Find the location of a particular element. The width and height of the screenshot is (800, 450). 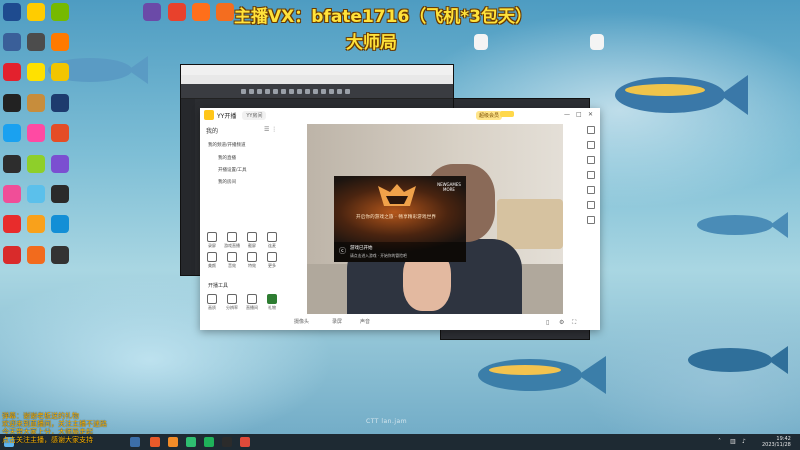

editor-titlebar is located at coordinates (317, 70).